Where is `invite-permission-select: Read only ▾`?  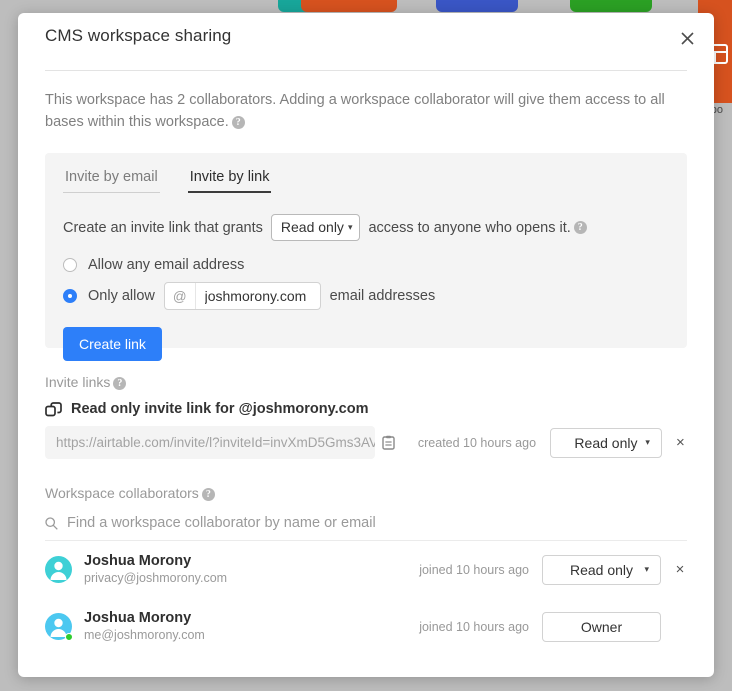
invite-permission-select: Read only ▾ is located at coordinates (315, 227).